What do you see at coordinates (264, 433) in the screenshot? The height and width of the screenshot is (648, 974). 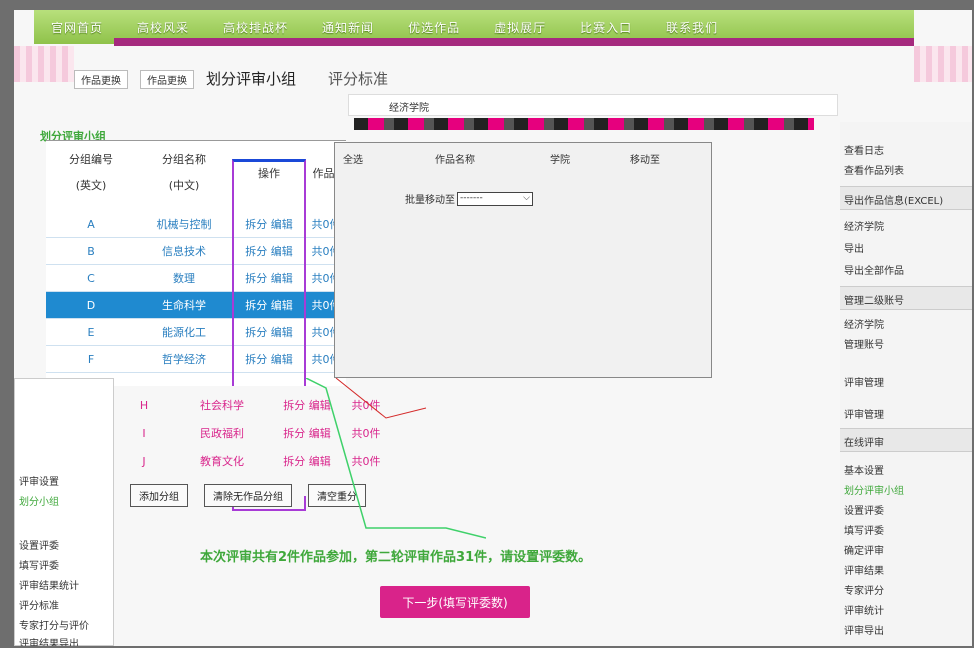 I see `table-row: I 民政福利 拆分 编辑 共0件` at bounding box center [264, 433].